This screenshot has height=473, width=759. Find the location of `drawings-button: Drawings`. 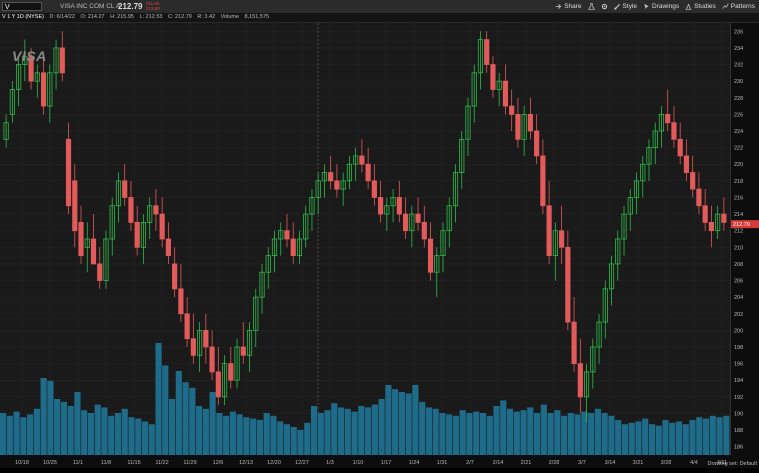

drawings-button: Drawings is located at coordinates (661, 6).